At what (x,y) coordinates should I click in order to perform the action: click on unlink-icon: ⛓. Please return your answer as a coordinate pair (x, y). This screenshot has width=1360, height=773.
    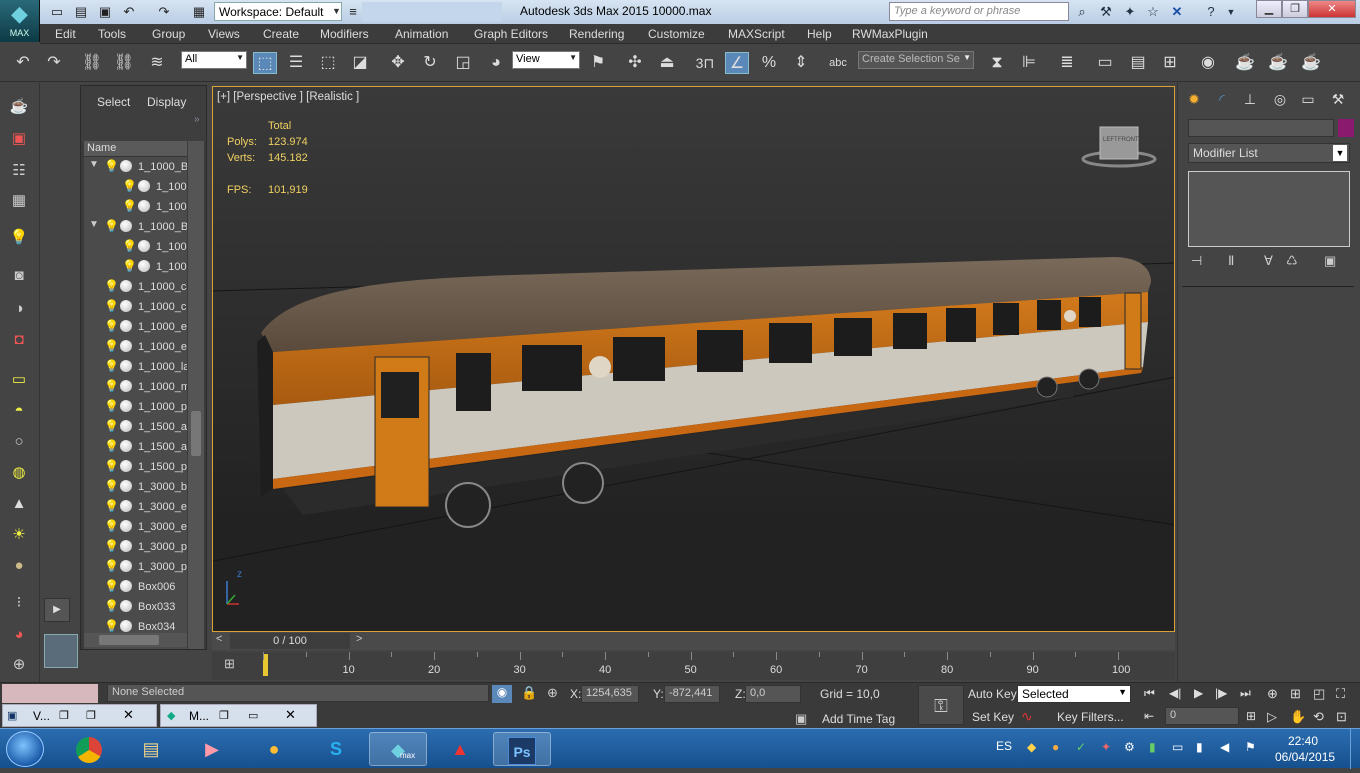
    Looking at the image, I should click on (124, 63).